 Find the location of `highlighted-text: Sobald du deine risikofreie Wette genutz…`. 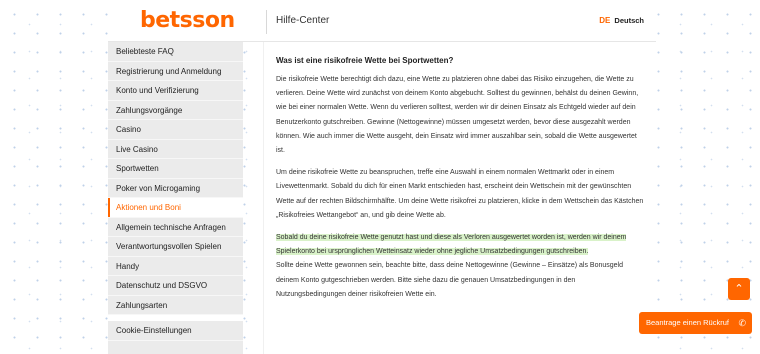

highlighted-text: Sobald du deine risikofreie Wette genutz… is located at coordinates (451, 245).